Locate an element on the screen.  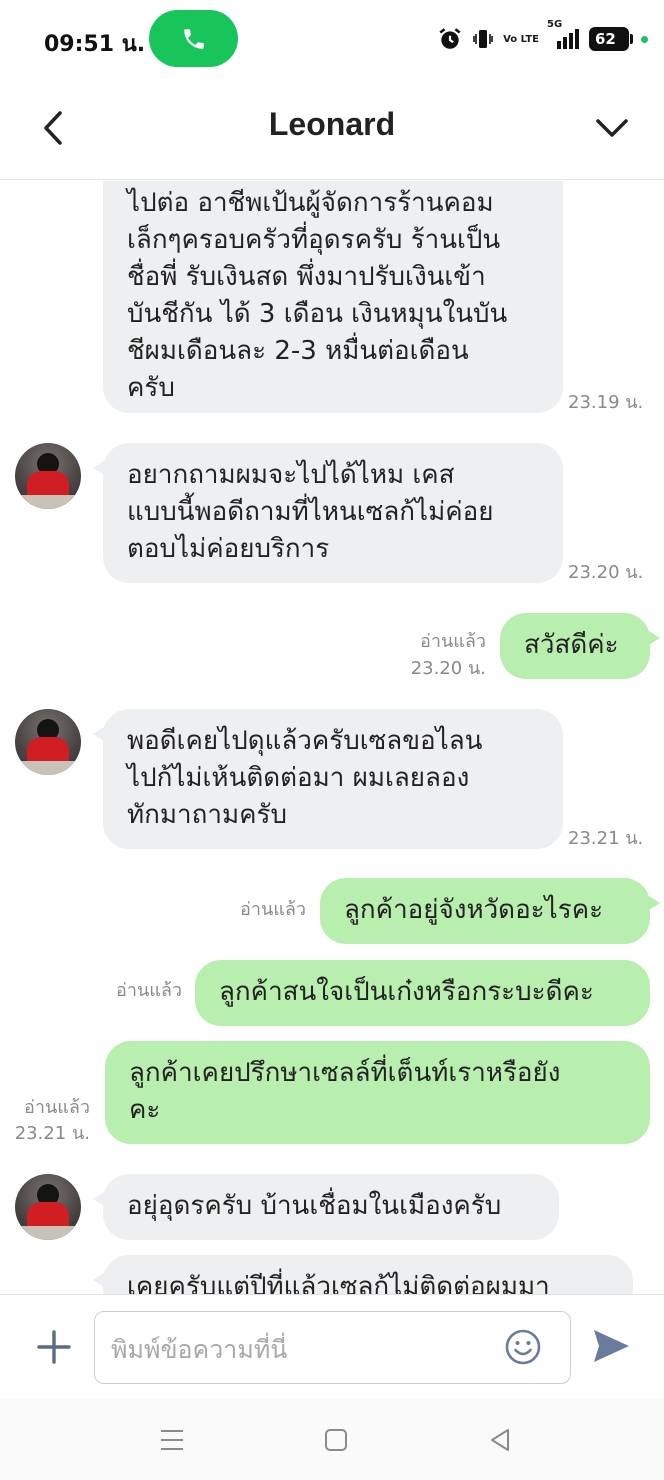
message-line: ชื่อพี่ รับเงินสด พึ่งมาปรับเงินเข้า is located at coordinates (306, 277).